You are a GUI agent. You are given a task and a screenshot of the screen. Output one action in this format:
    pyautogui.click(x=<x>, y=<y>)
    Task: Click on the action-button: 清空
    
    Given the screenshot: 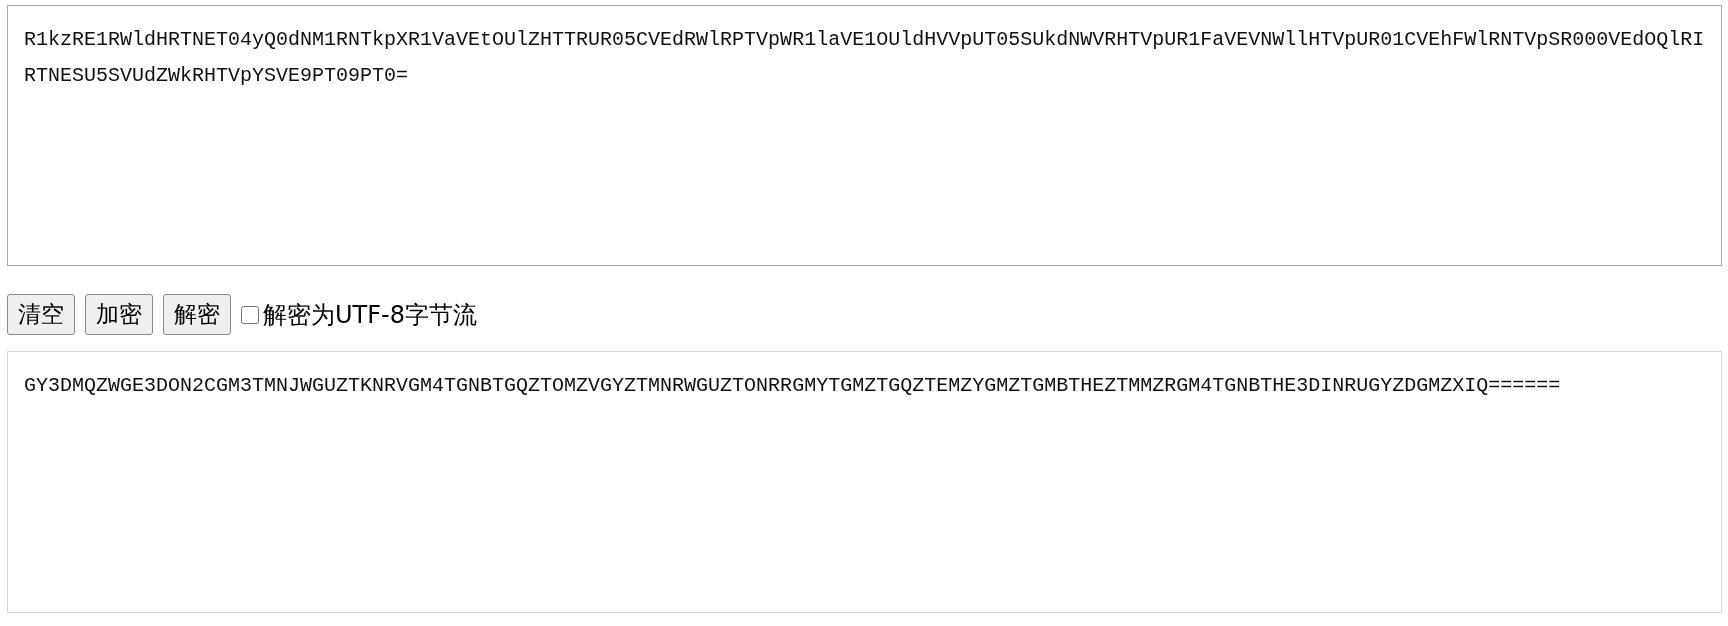 What is the action you would take?
    pyautogui.click(x=41, y=314)
    